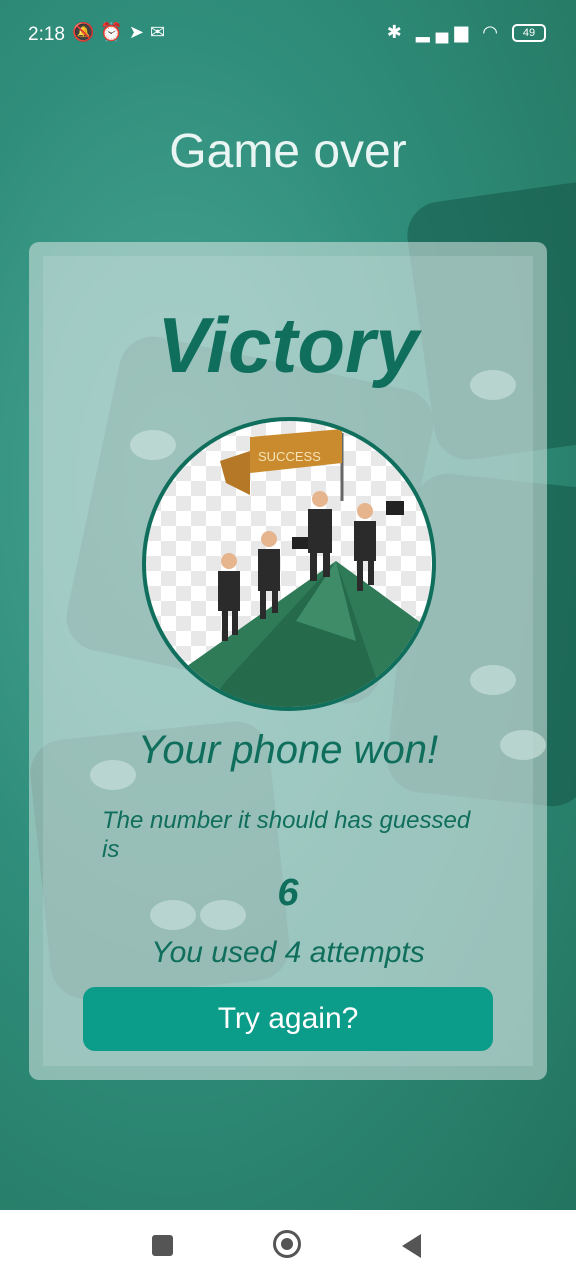 Image resolution: width=576 pixels, height=1280 pixels. Describe the element at coordinates (114, 32) in the screenshot. I see `alarm-icon: ⏰` at that location.